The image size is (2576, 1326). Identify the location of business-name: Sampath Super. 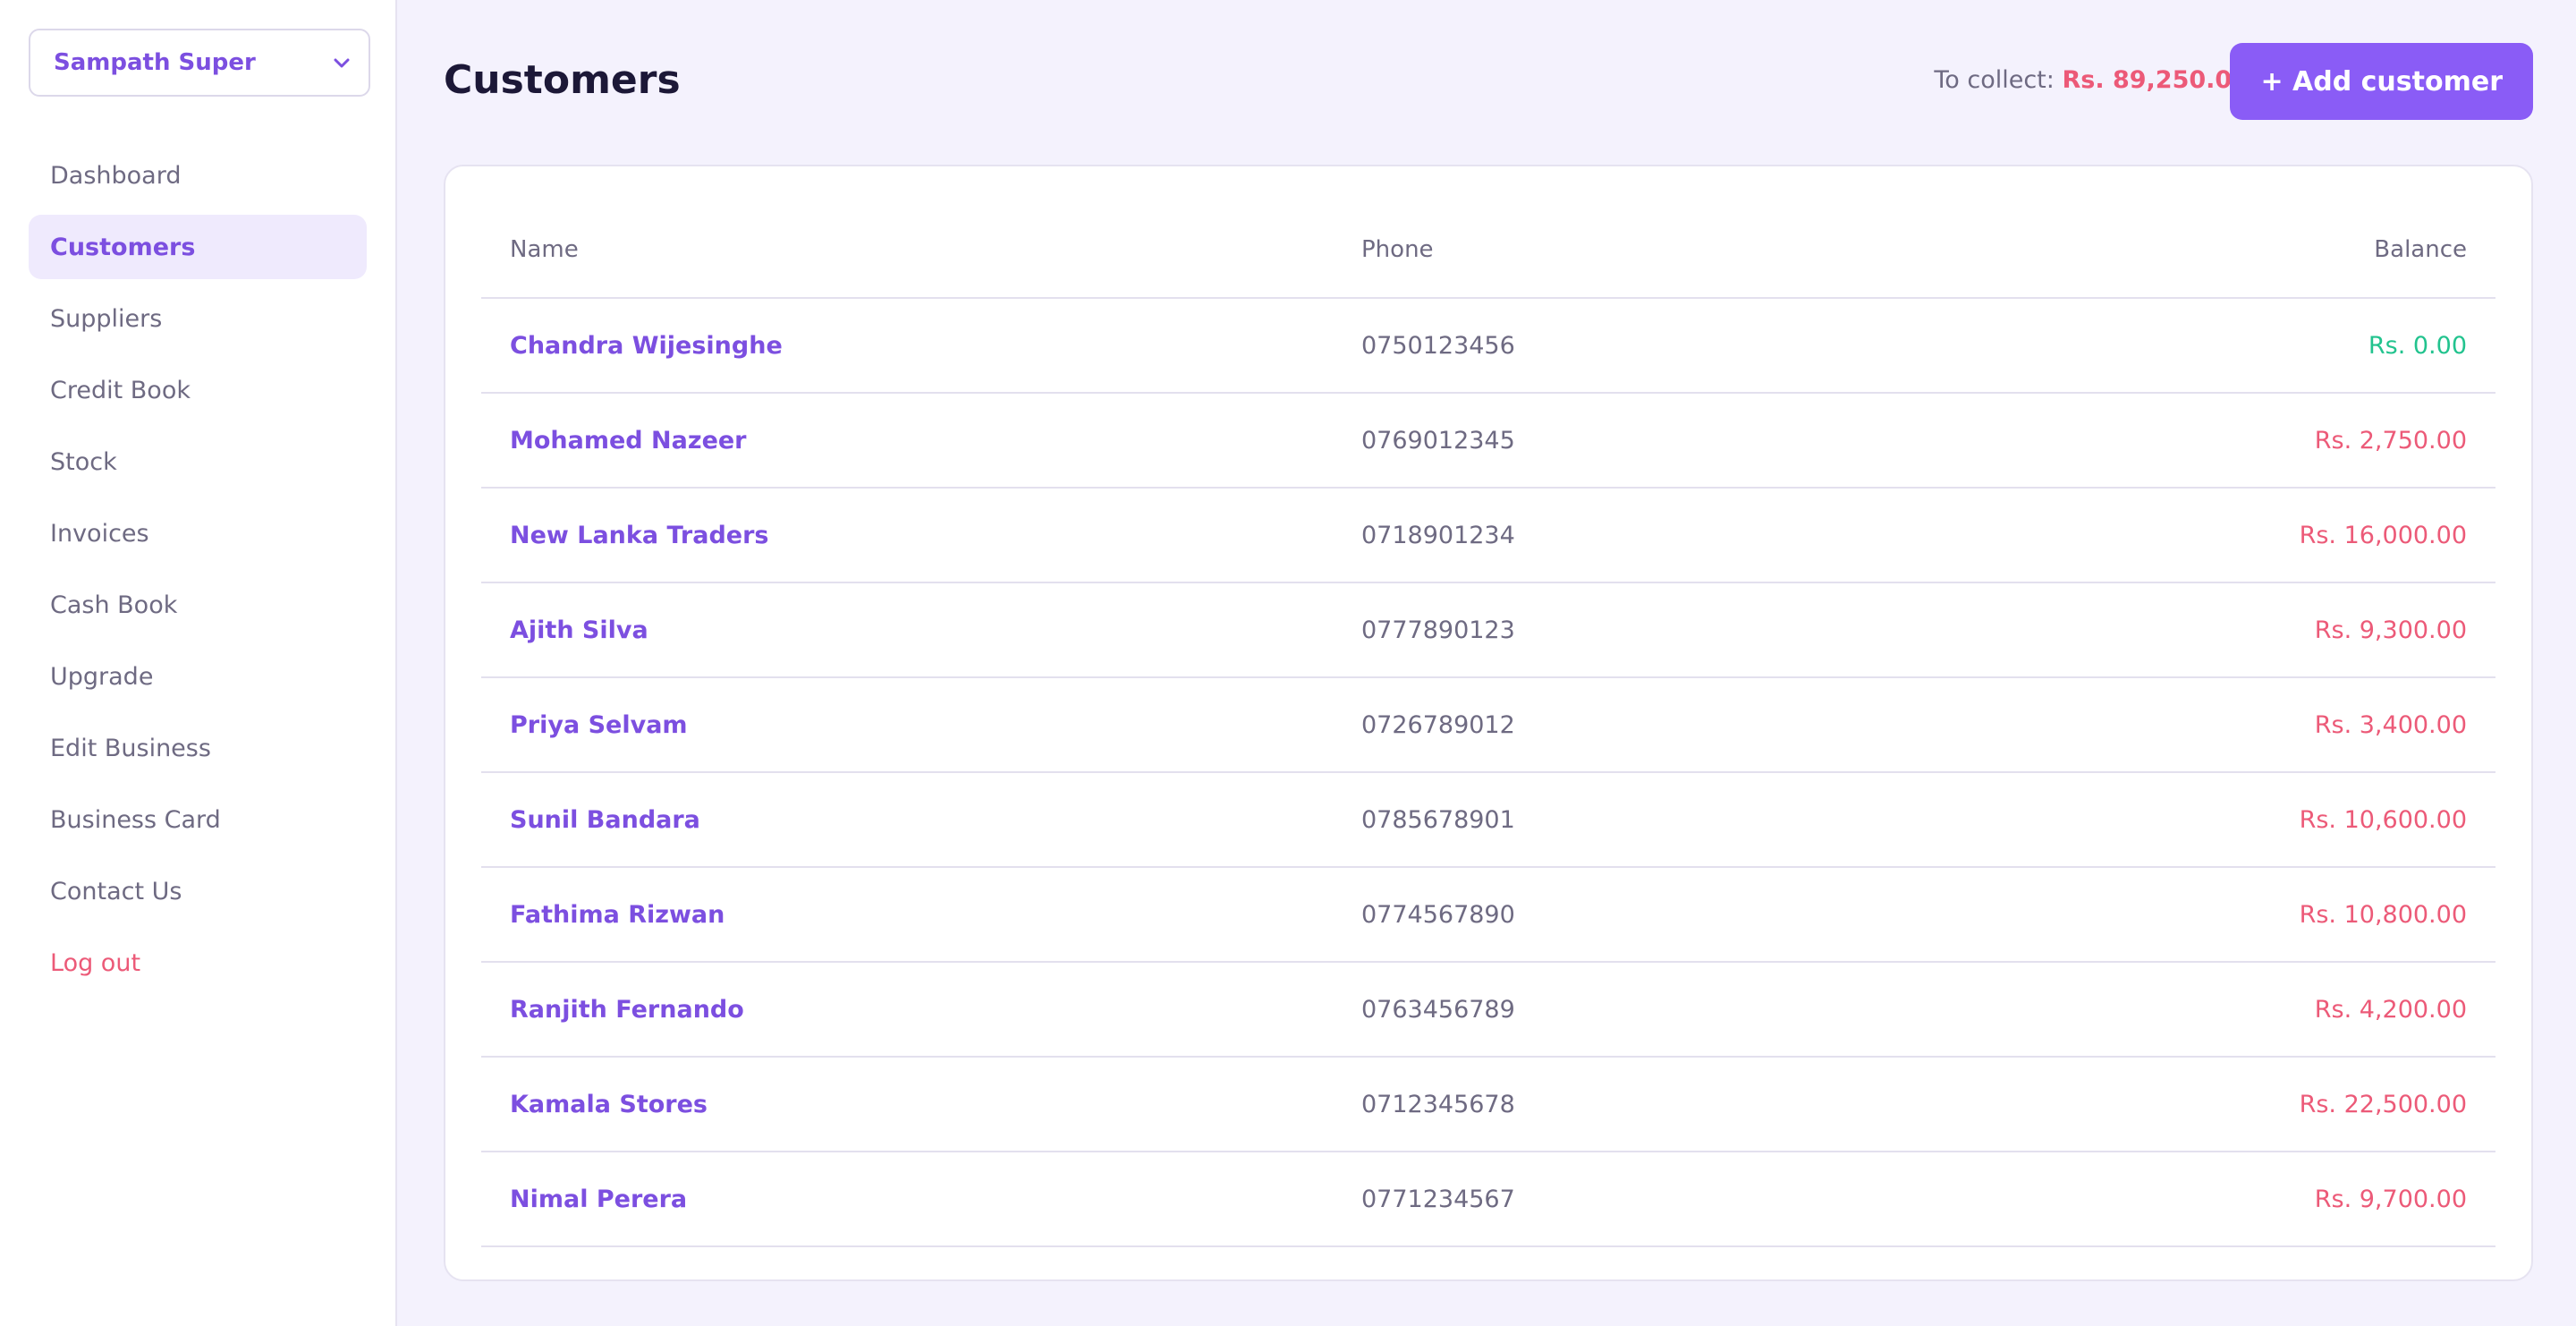
(155, 63).